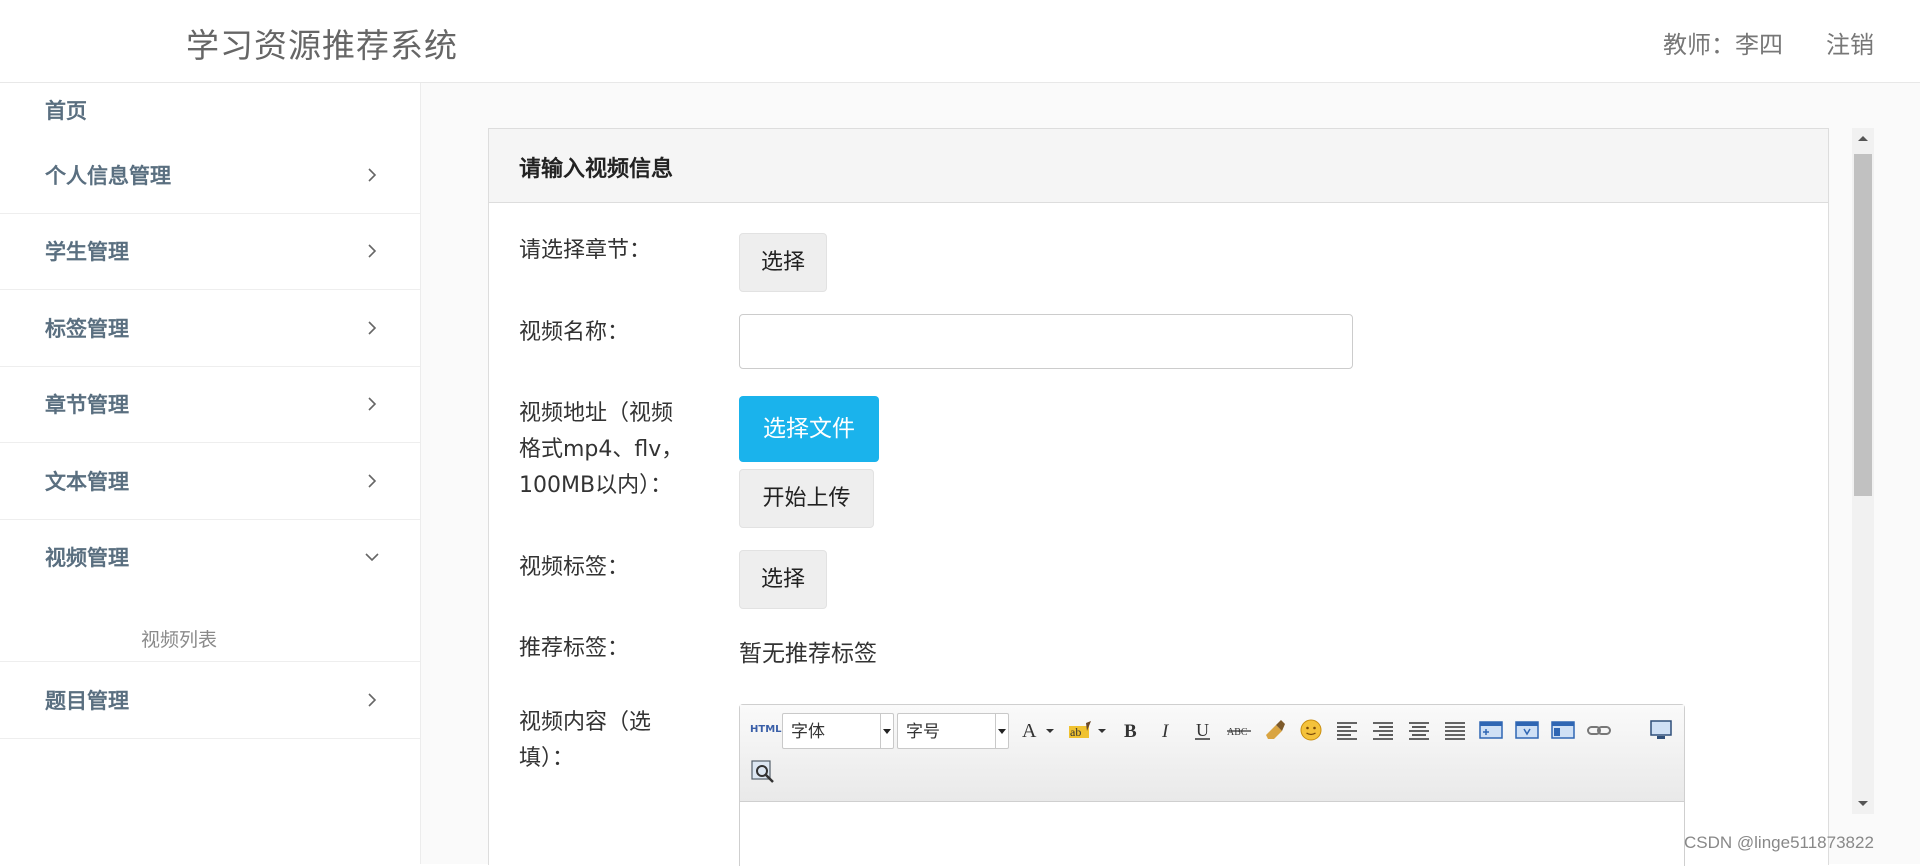 This screenshot has width=1920, height=866. What do you see at coordinates (1075, 732) in the screenshot?
I see `svg-text: ab` at bounding box center [1075, 732].